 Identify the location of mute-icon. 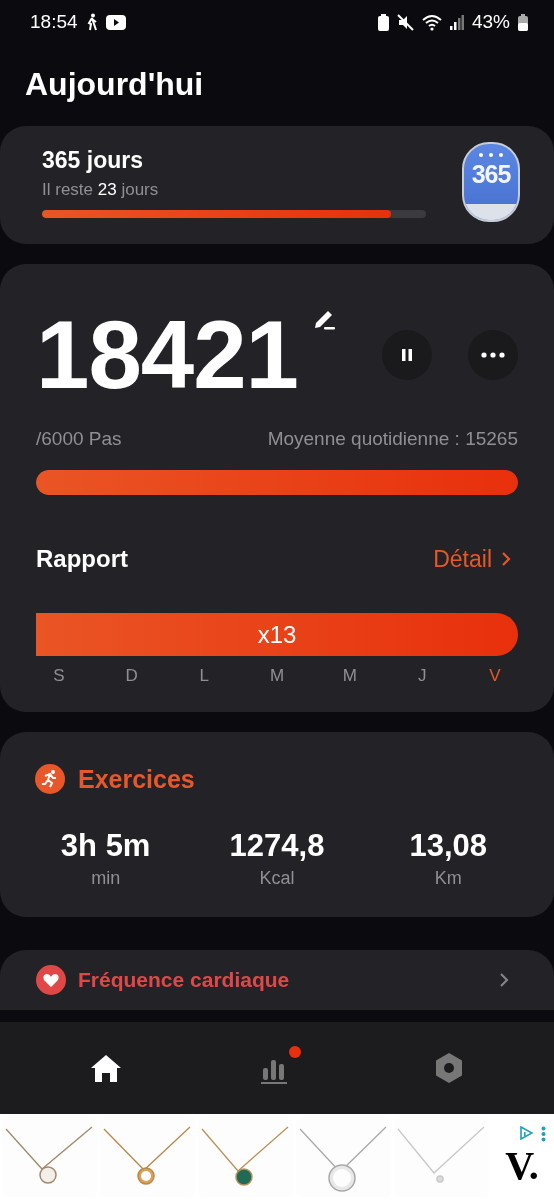
(405, 22).